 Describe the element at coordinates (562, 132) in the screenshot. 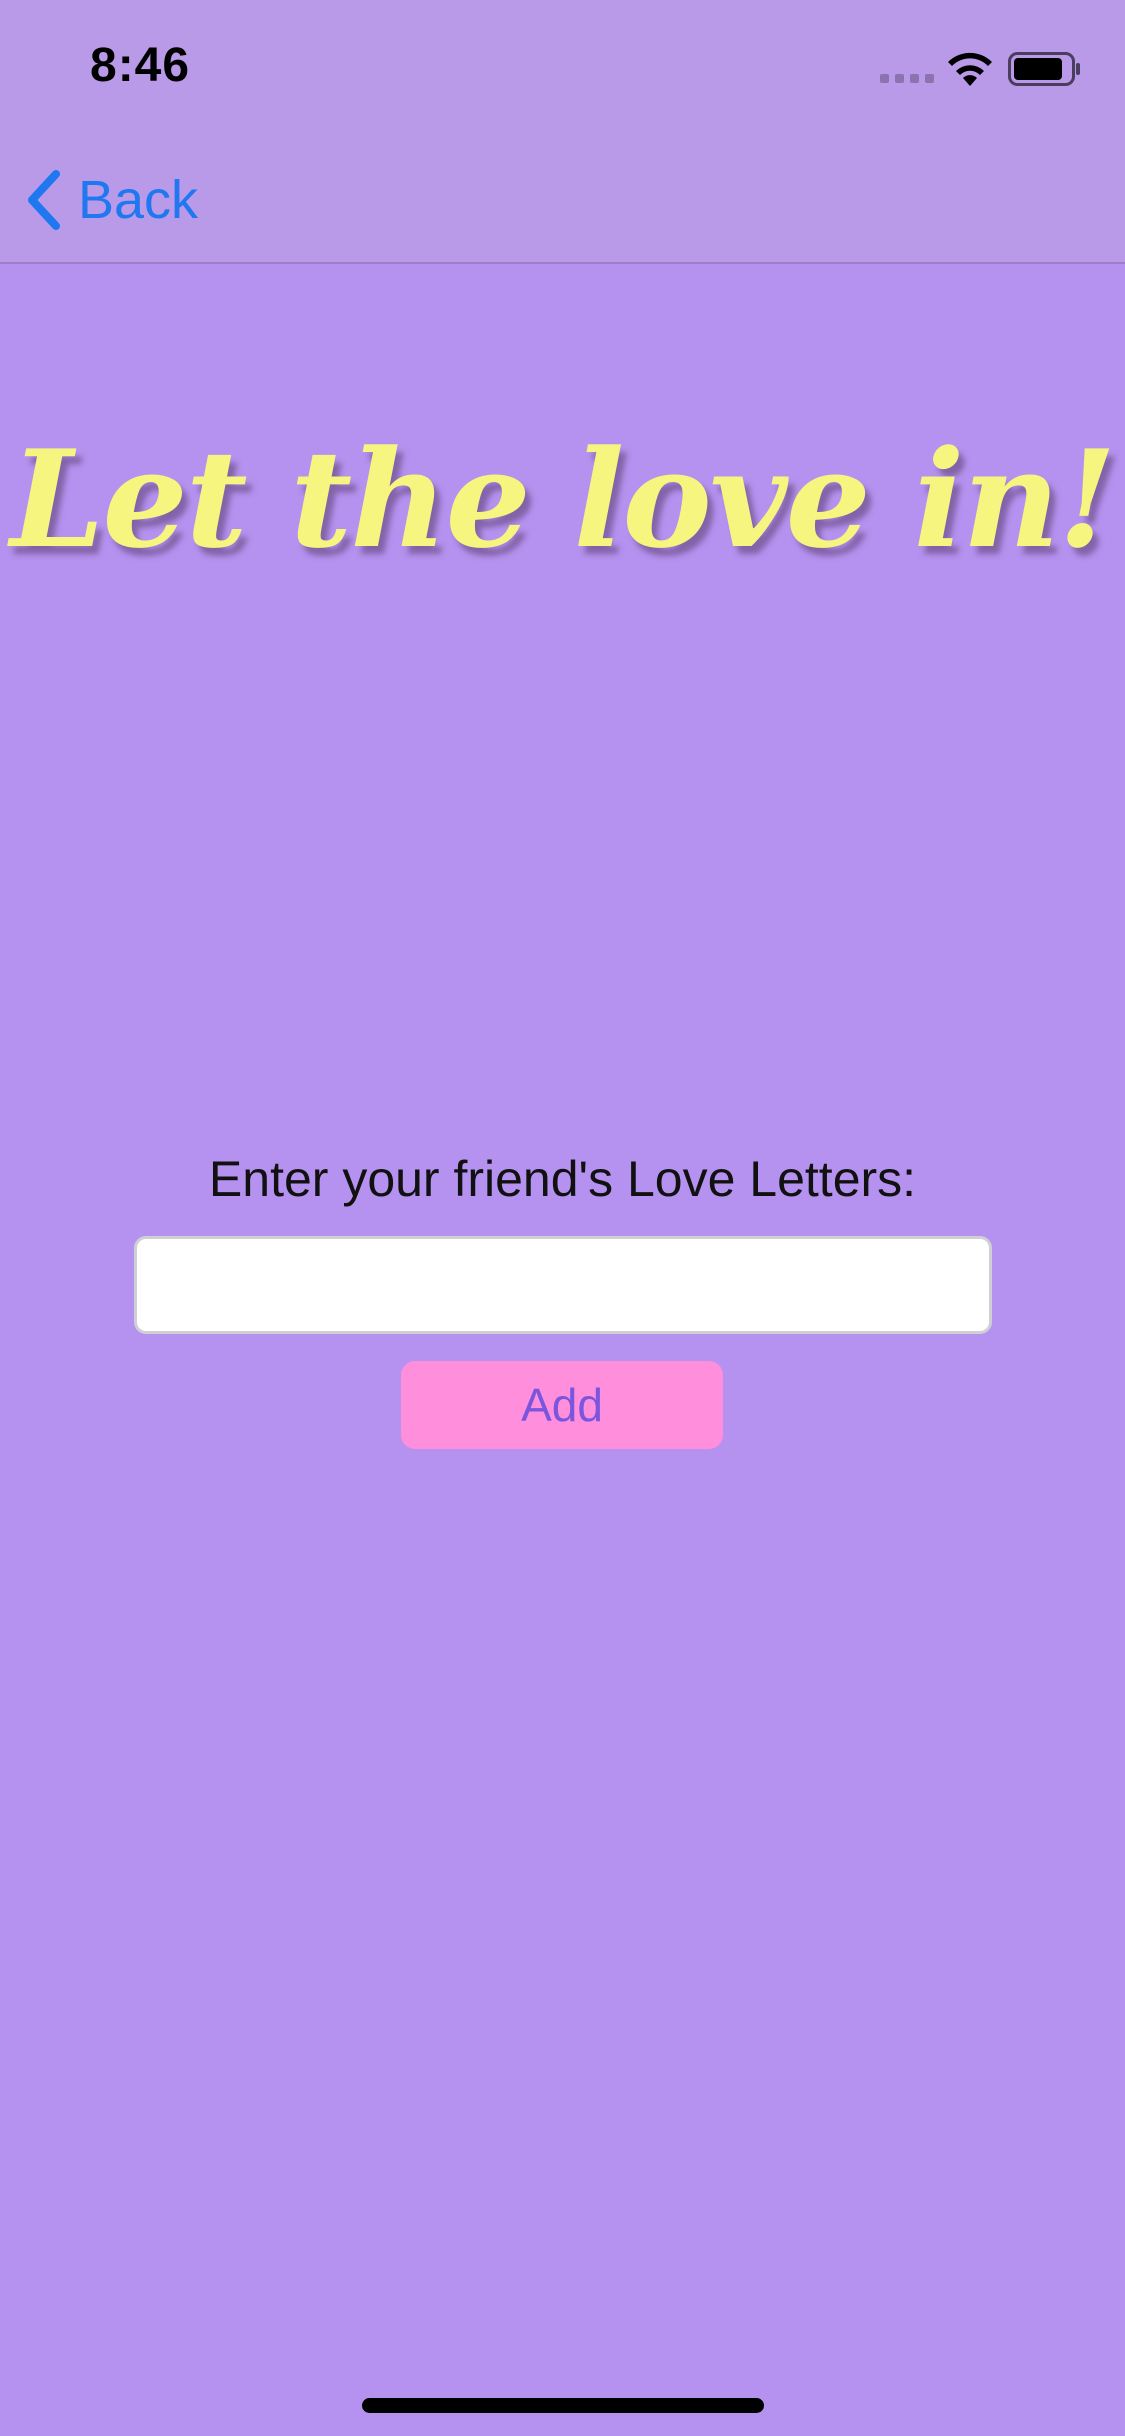

I see `navigation-bar: 8:46 Back` at that location.